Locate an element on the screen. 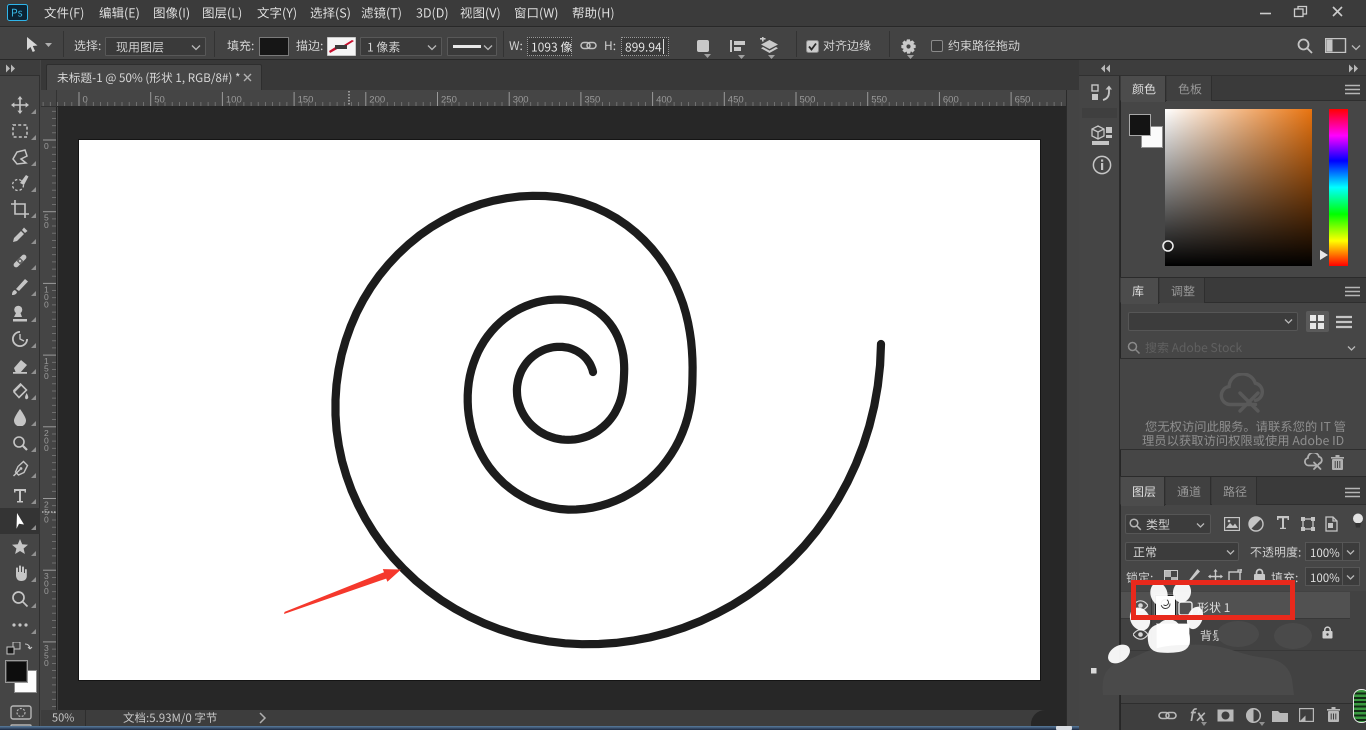 The image size is (1366, 730). svg-text: 350 is located at coordinates (592, 100).